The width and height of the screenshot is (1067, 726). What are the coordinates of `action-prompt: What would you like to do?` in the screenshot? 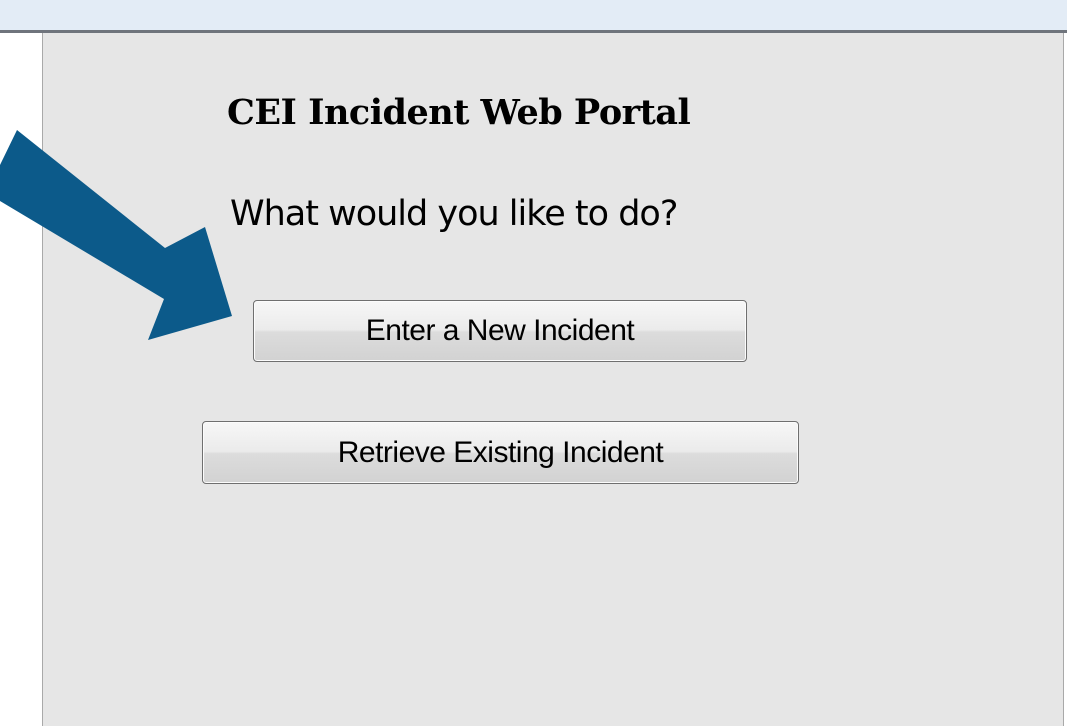 It's located at (454, 214).